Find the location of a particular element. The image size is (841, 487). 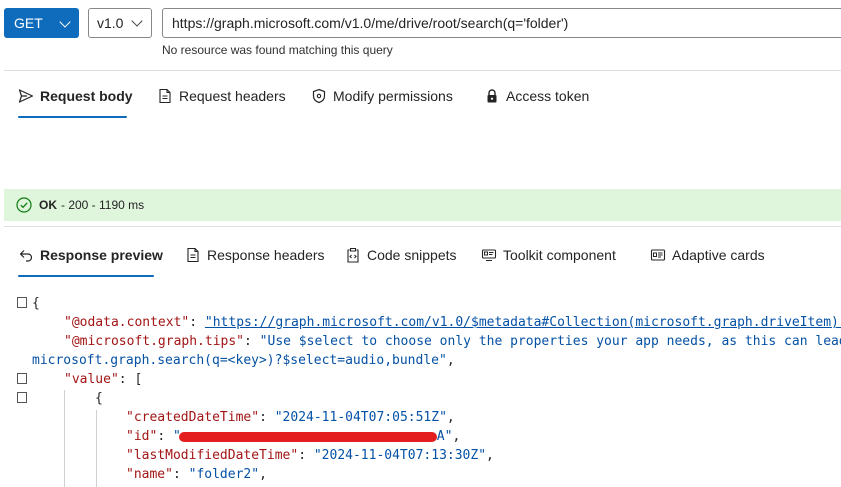

tab-label: Toolkit component is located at coordinates (559, 255).